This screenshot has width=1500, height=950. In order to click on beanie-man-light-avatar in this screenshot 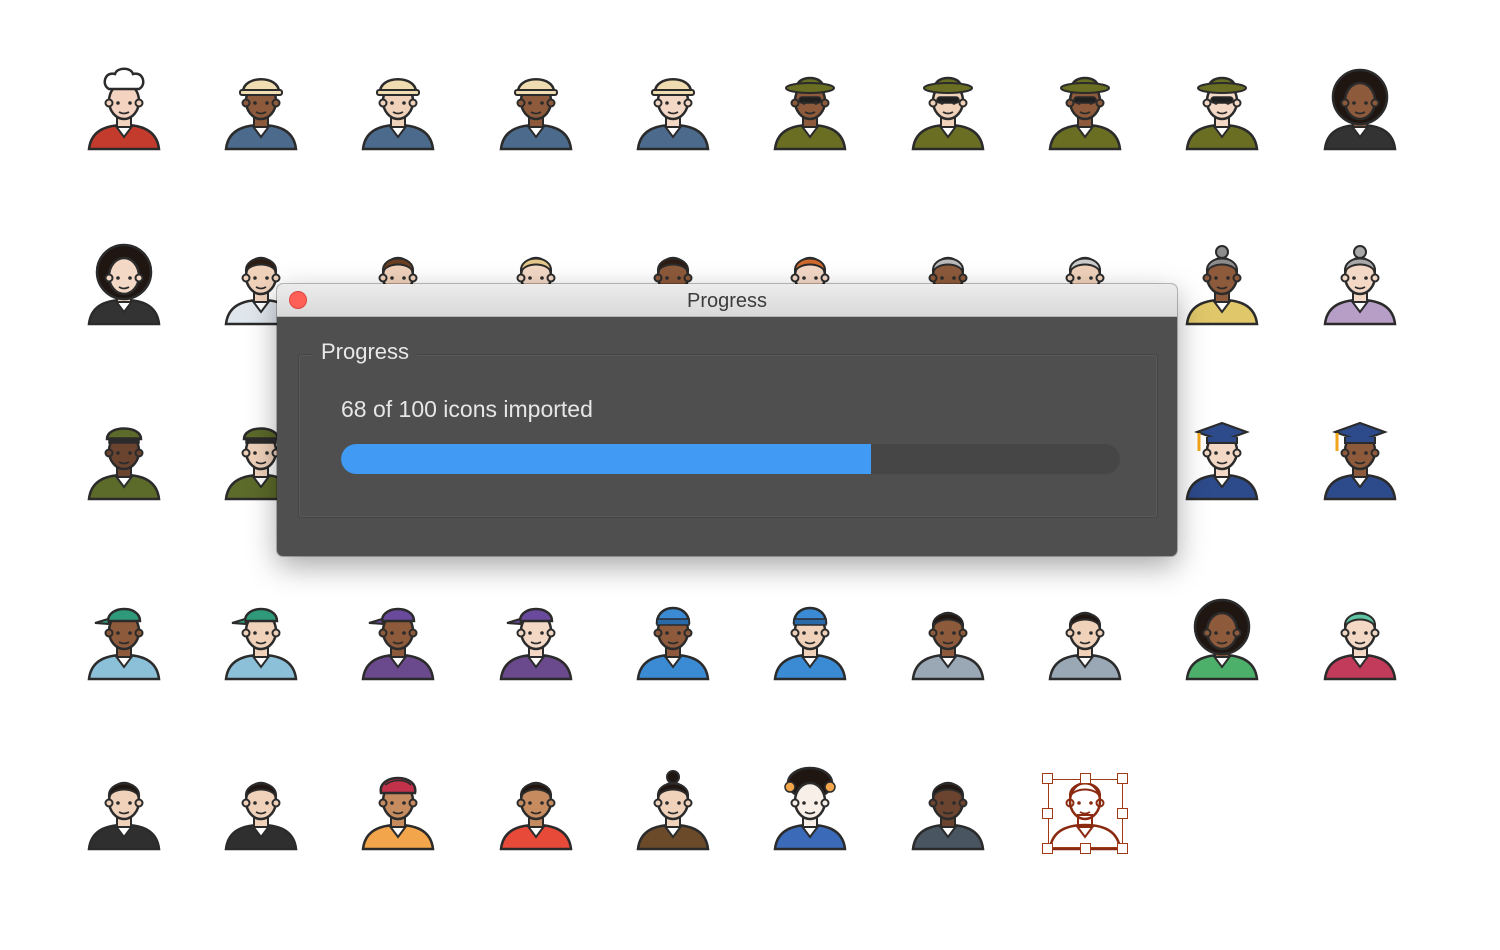, I will do `click(810, 640)`.